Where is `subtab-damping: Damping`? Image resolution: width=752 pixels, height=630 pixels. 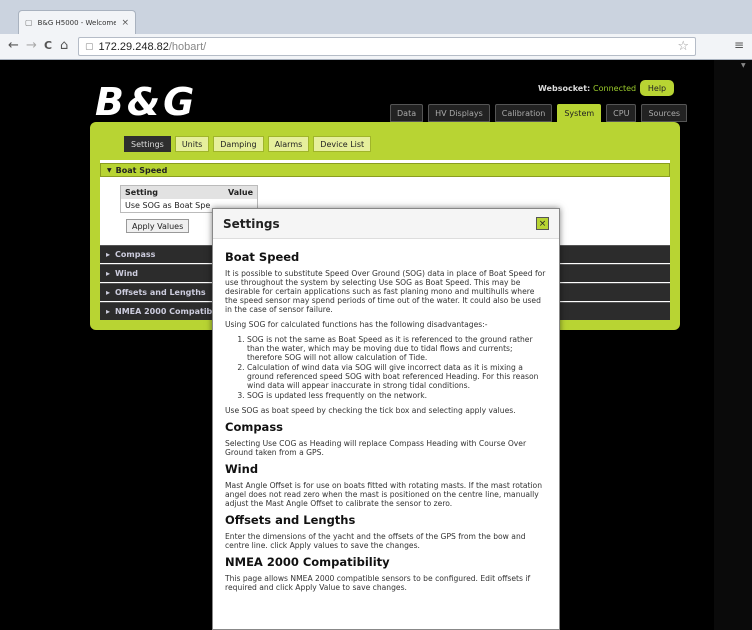 subtab-damping: Damping is located at coordinates (238, 144).